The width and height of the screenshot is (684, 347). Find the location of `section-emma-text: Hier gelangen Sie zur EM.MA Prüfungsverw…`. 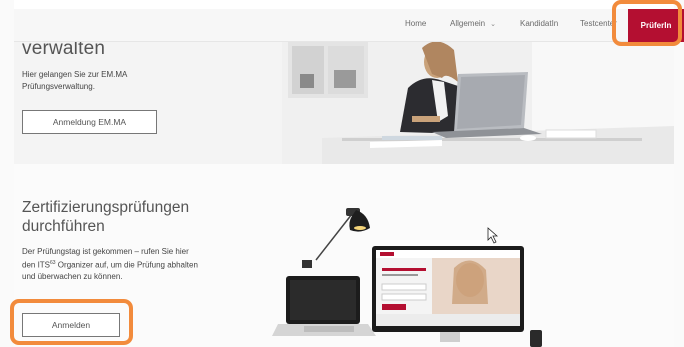

section-emma-text: Hier gelangen Sie zur EM.MA Prüfungsverw… is located at coordinates (74, 80).